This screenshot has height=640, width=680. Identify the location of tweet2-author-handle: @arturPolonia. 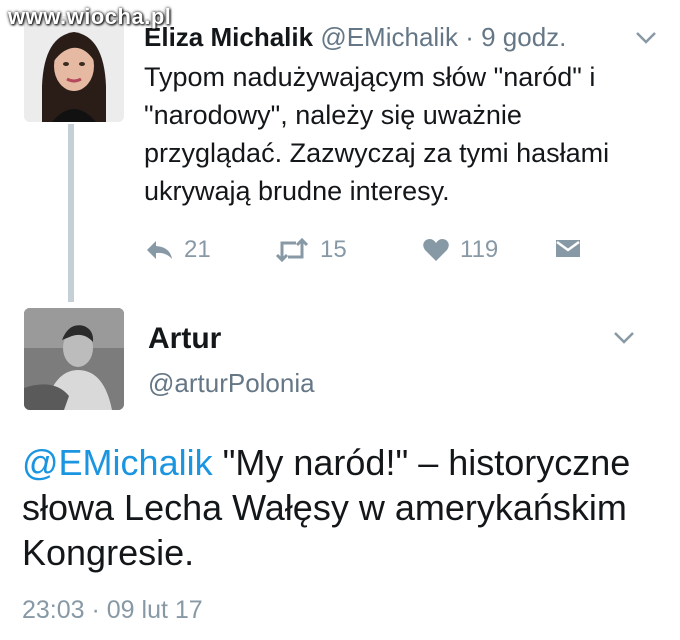
(231, 383).